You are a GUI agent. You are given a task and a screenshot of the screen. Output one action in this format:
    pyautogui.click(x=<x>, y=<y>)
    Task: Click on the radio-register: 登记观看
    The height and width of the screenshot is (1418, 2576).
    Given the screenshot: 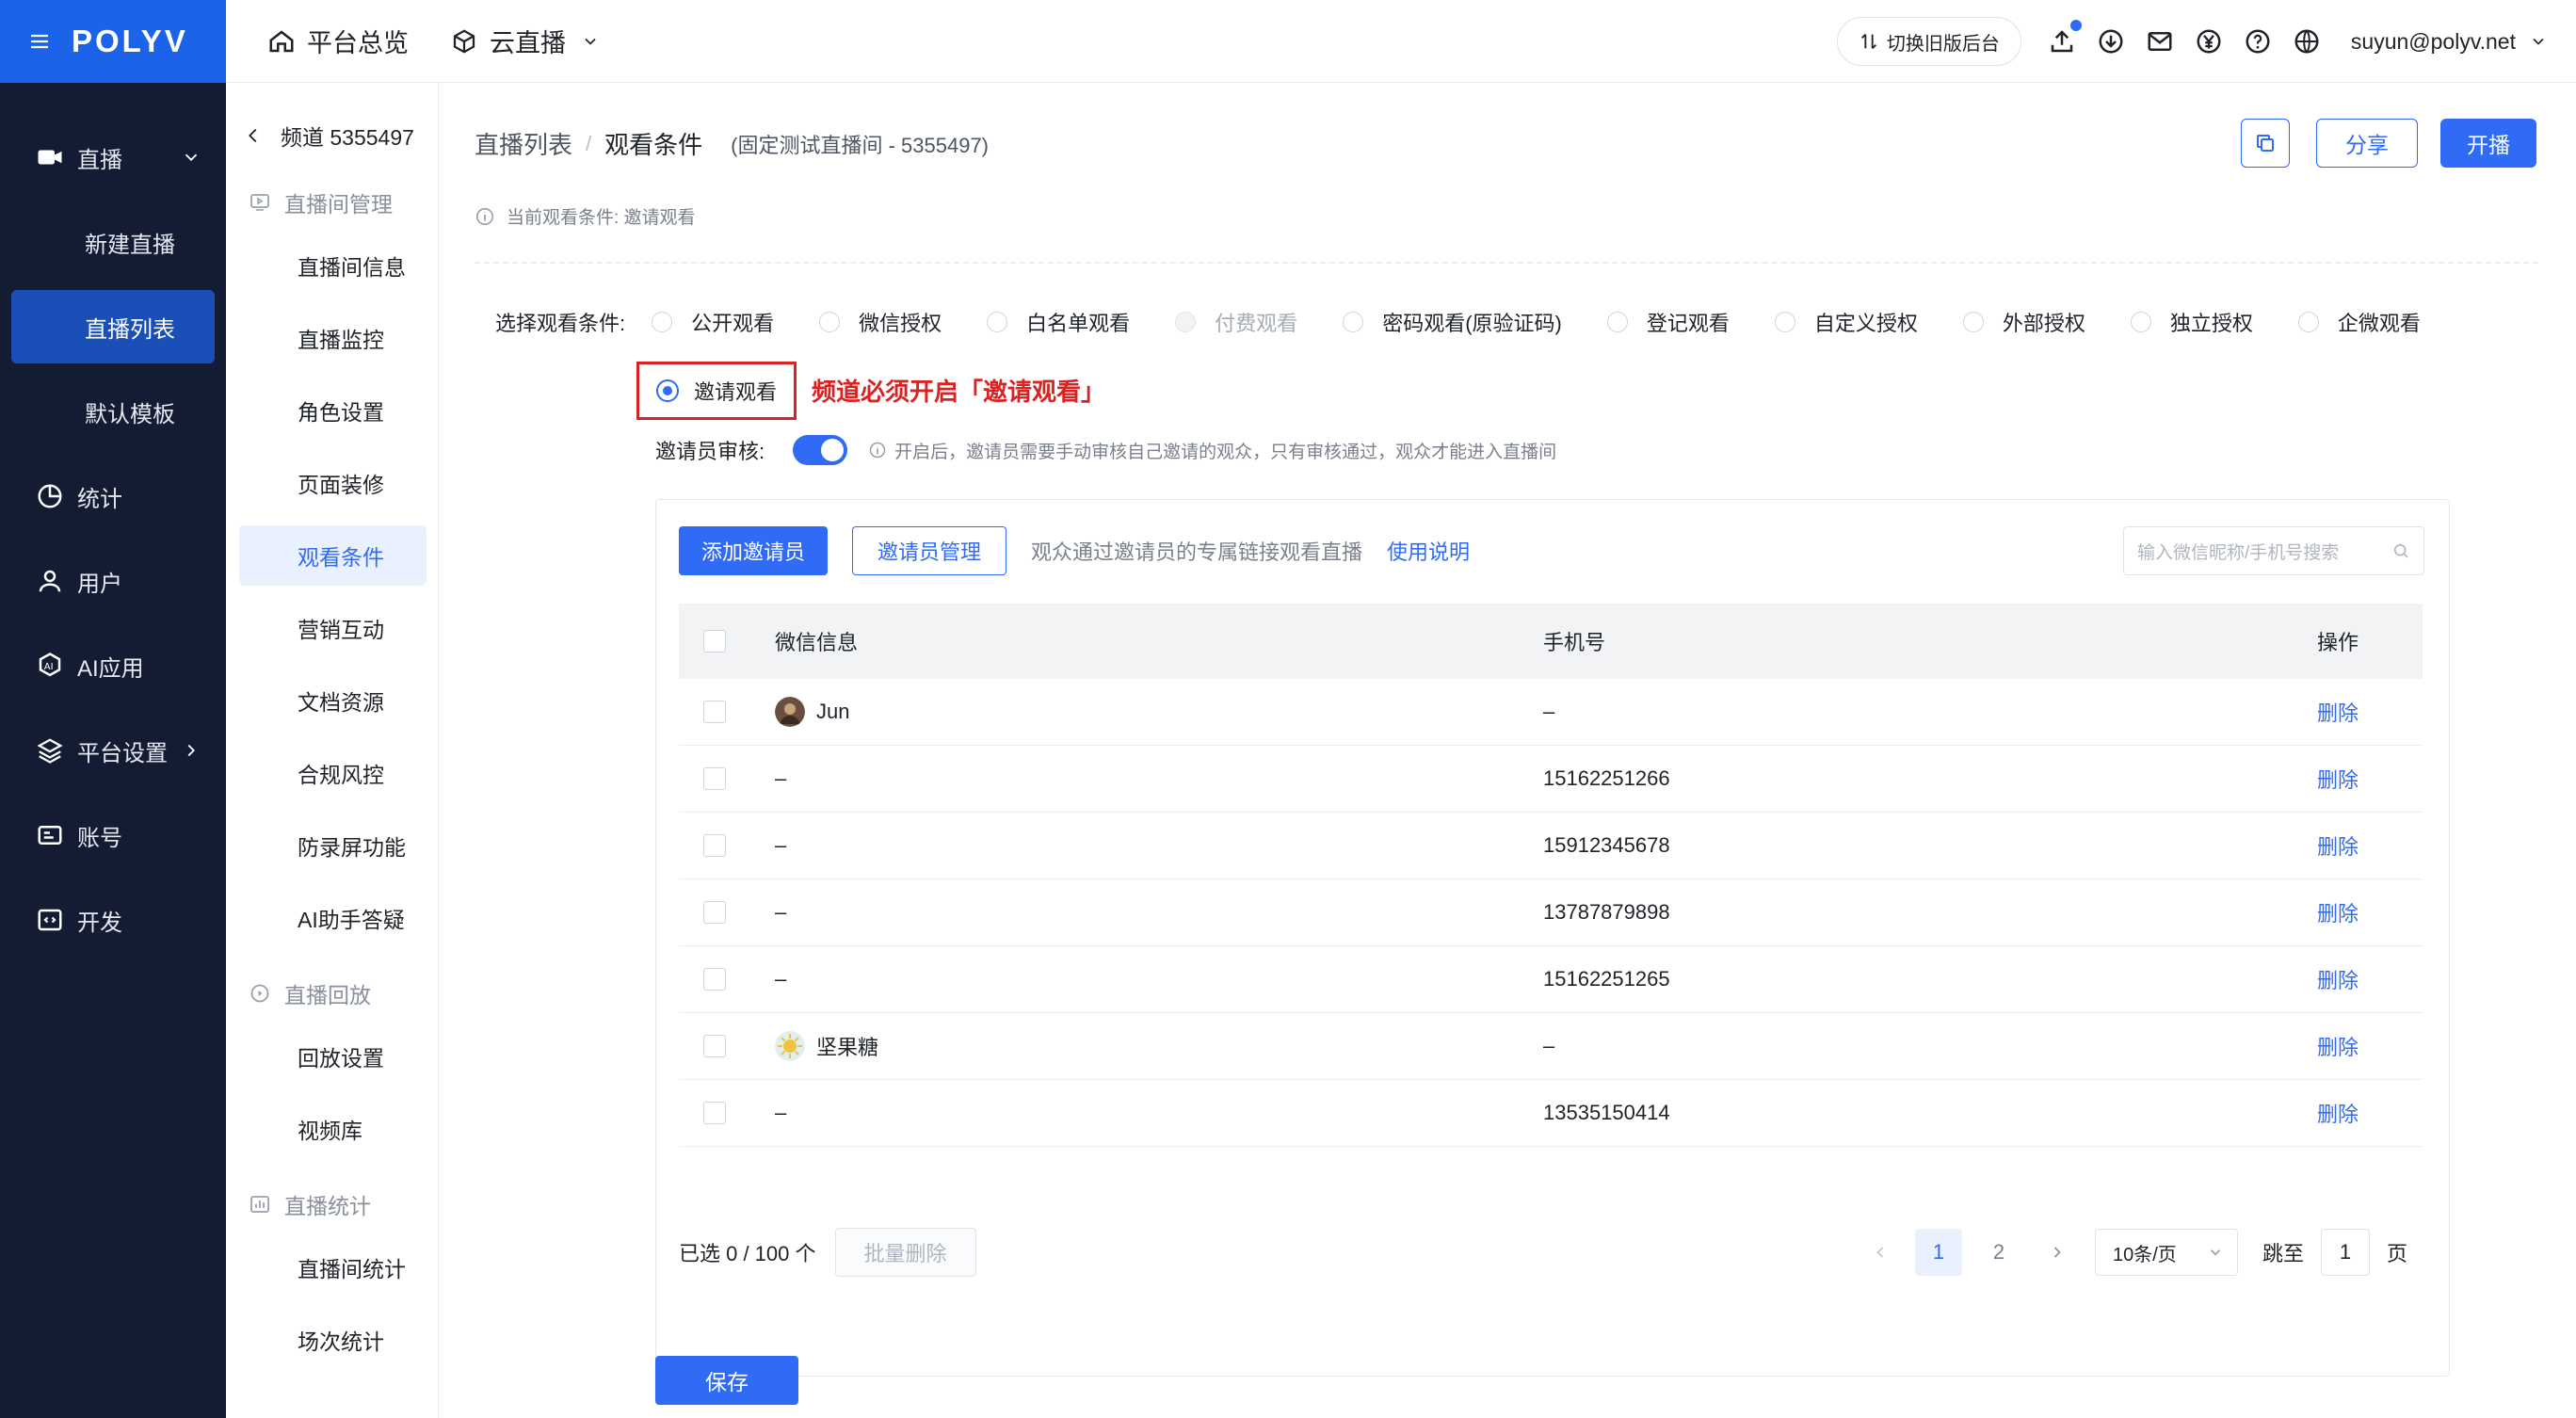 What is the action you would take?
    pyautogui.click(x=1668, y=322)
    